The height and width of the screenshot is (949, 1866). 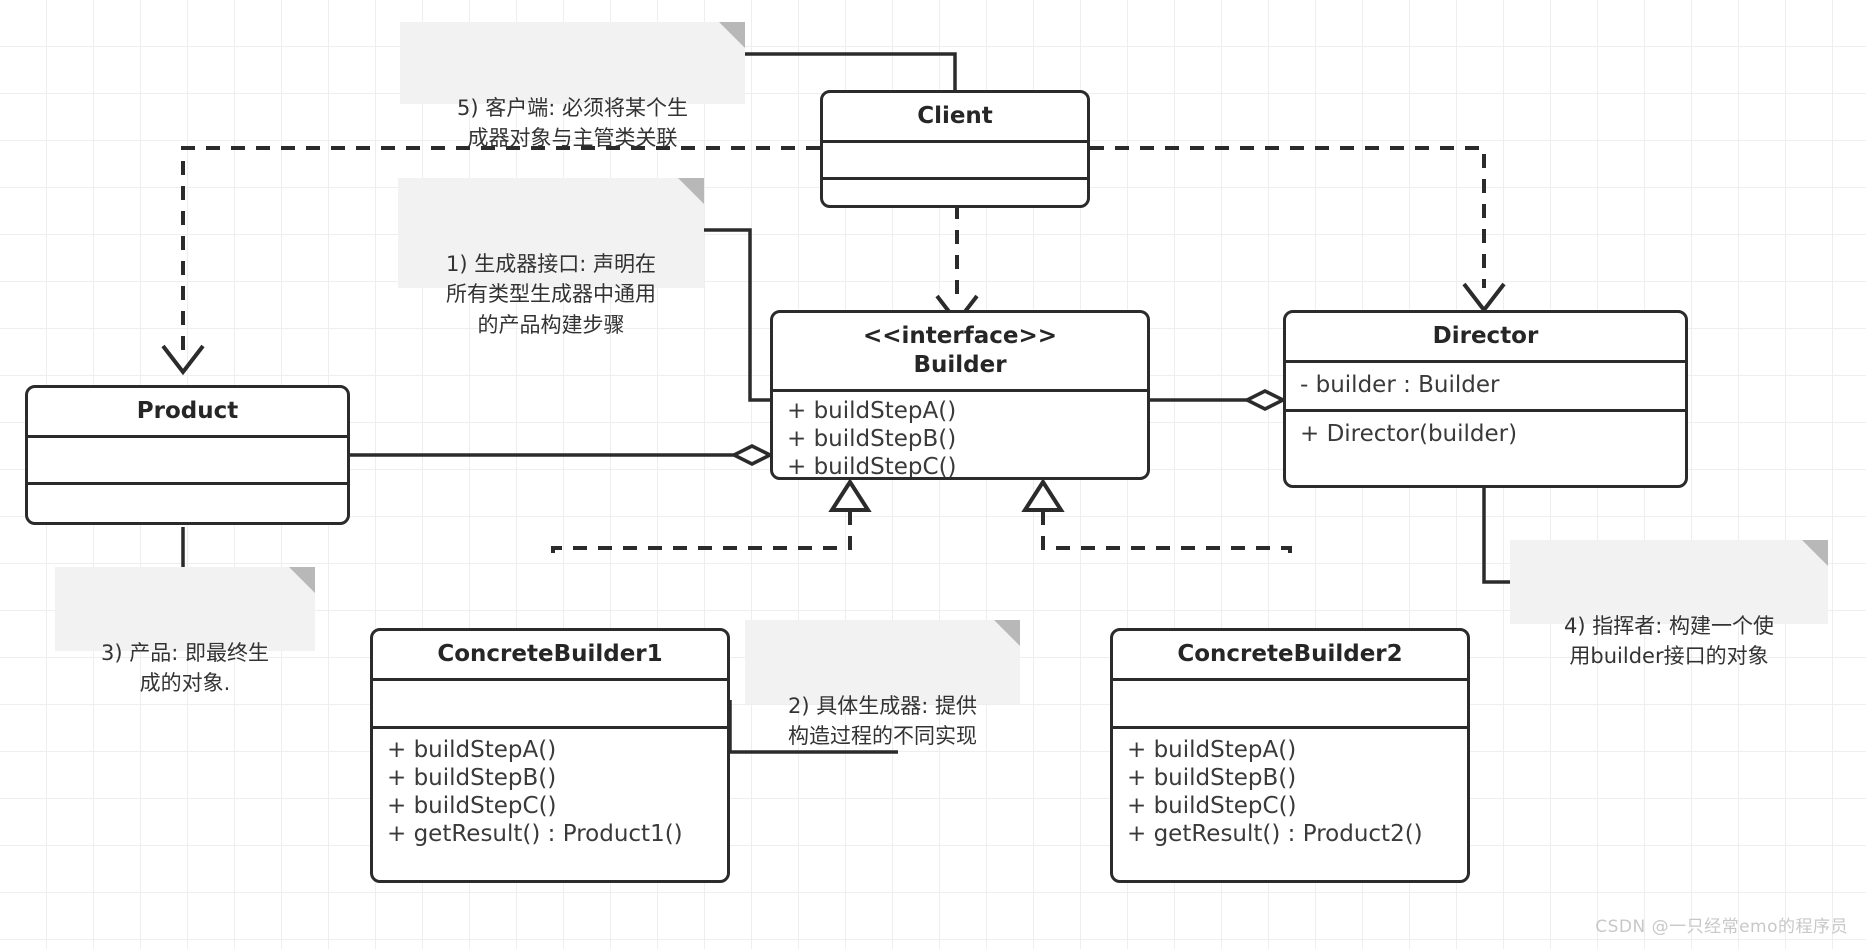 What do you see at coordinates (572, 123) in the screenshot?
I see `note-text: 5) 客户端: 必须将某个生 成器对象与主管类关联` at bounding box center [572, 123].